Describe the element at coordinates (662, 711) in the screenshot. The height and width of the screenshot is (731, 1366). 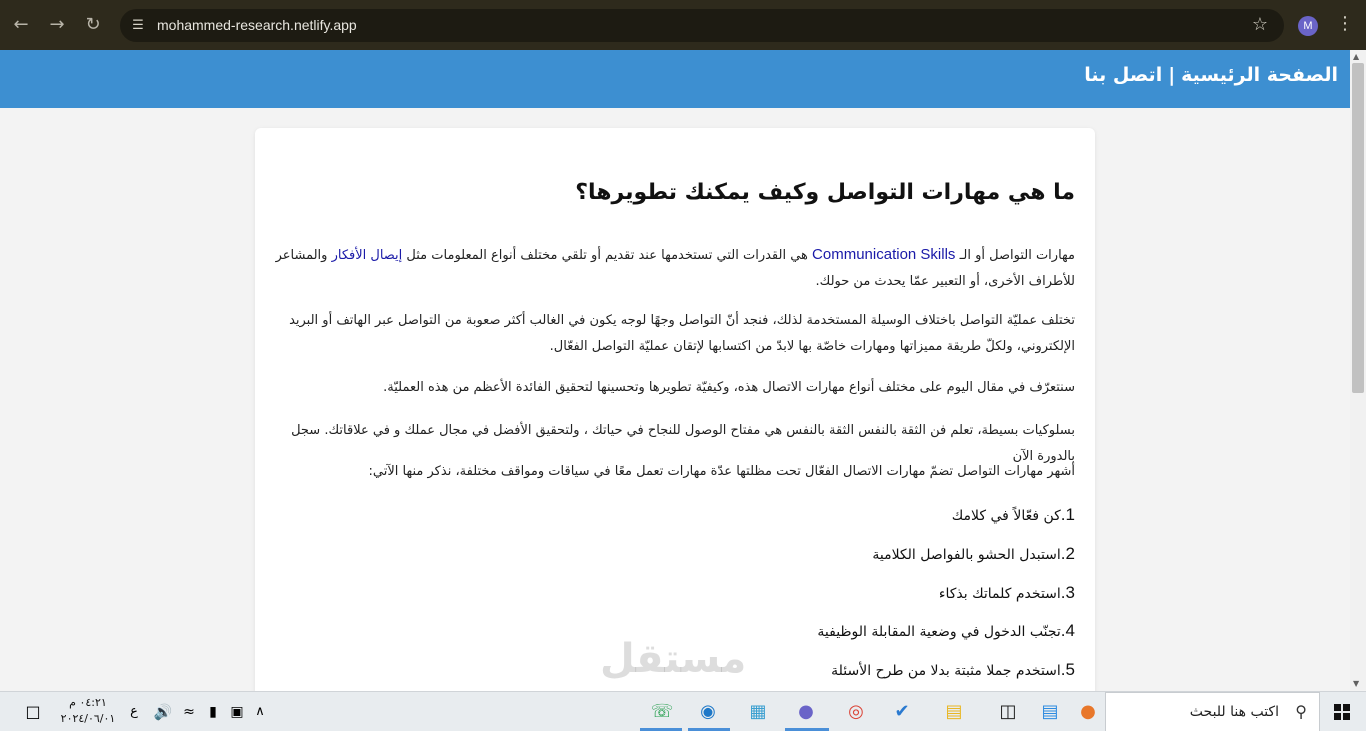
I see `whatsapp-icon: ☏` at that location.